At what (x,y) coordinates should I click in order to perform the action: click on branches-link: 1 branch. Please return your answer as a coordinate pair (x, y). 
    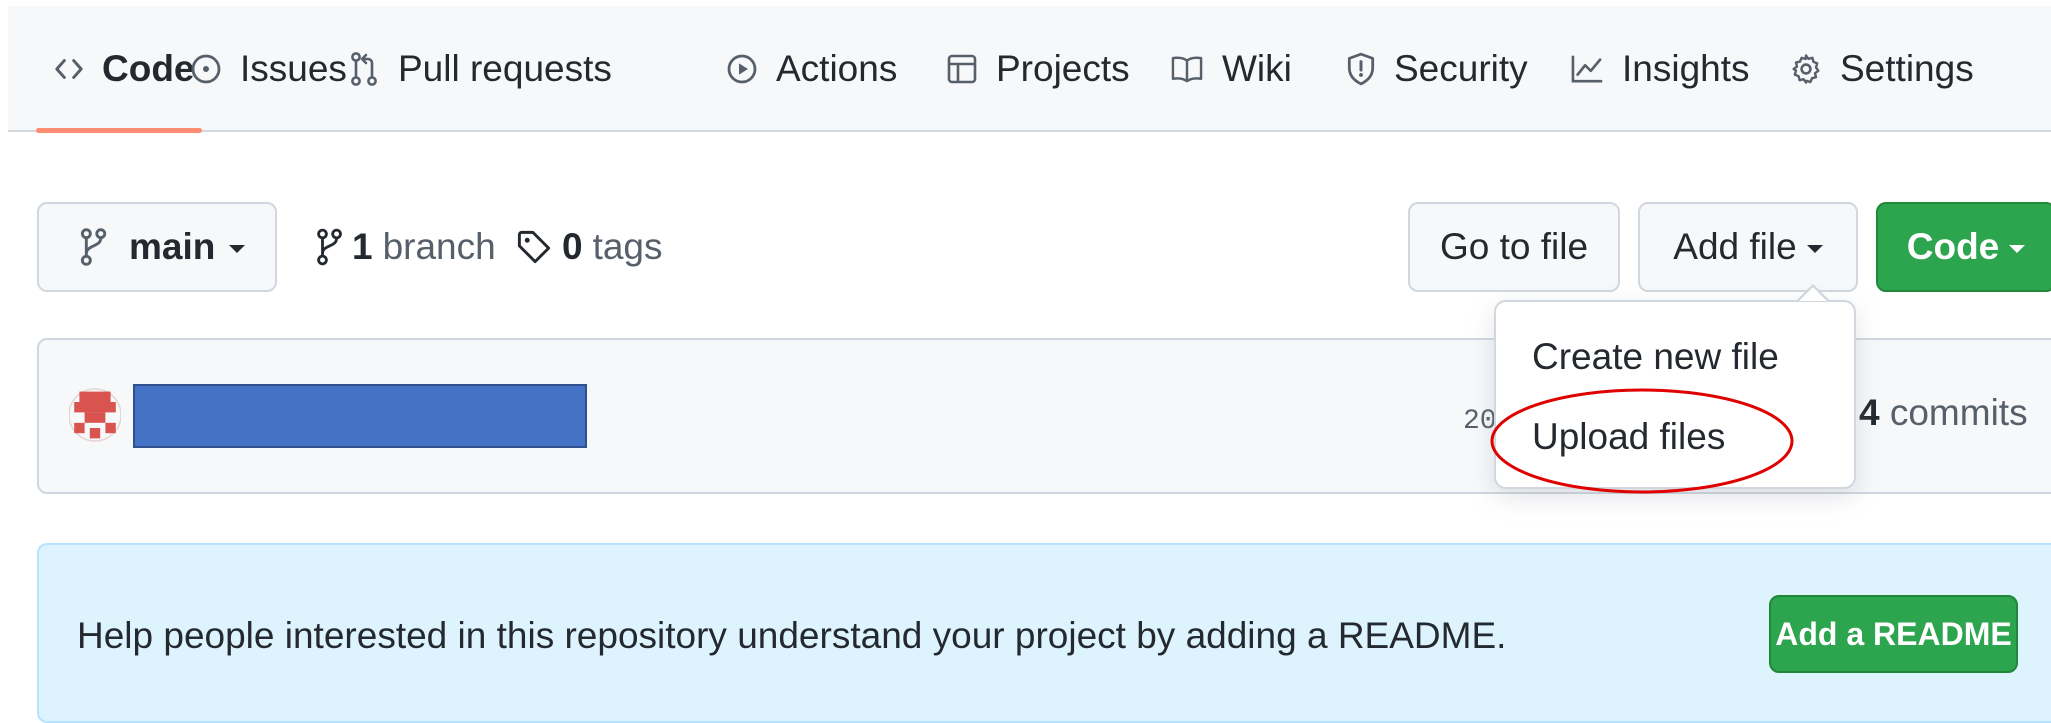
    Looking at the image, I should click on (406, 247).